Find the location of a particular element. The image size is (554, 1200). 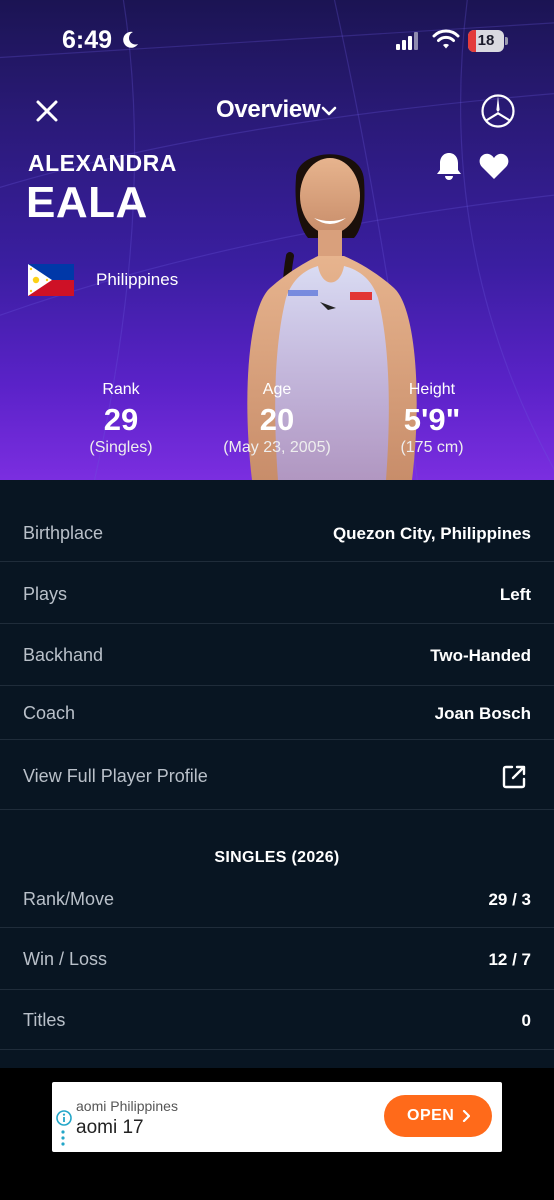

status-bar: 6:49 18 is located at coordinates (277, 42).